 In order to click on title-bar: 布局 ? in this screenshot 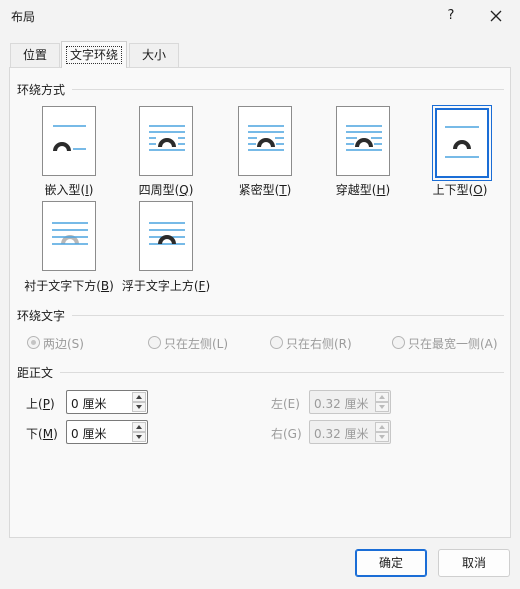, I will do `click(260, 16)`.